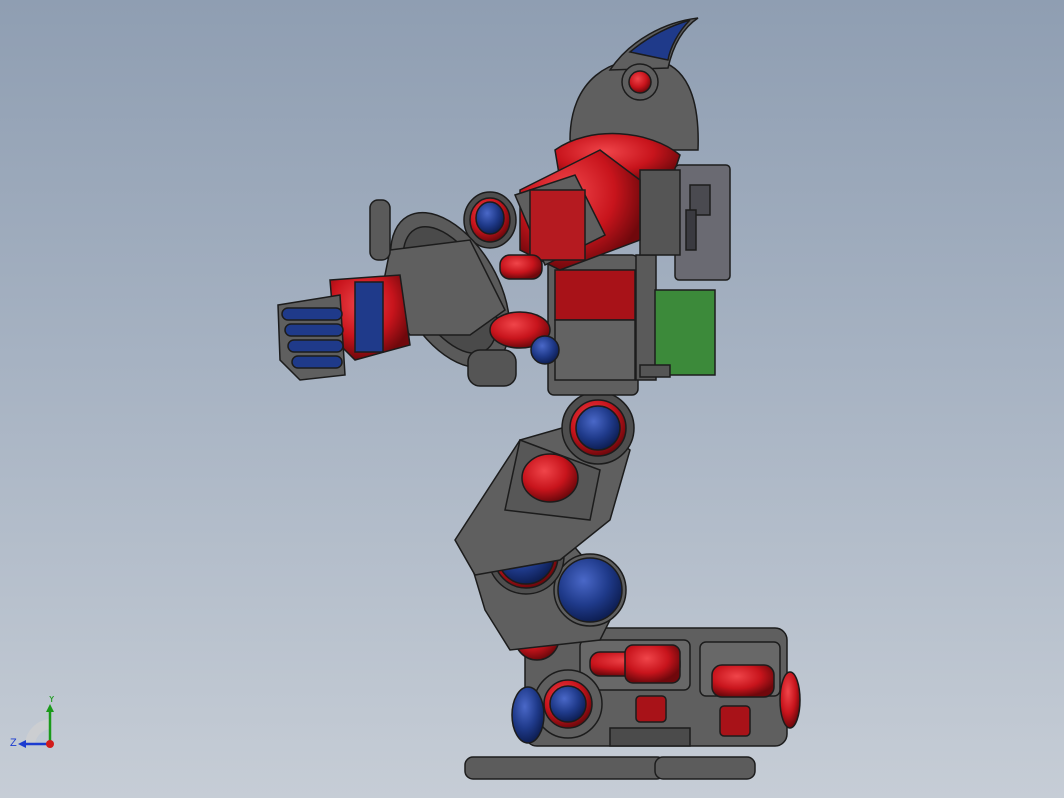 The width and height of the screenshot is (1064, 798). What do you see at coordinates (13, 743) in the screenshot?
I see `z-axis-label: Z` at bounding box center [13, 743].